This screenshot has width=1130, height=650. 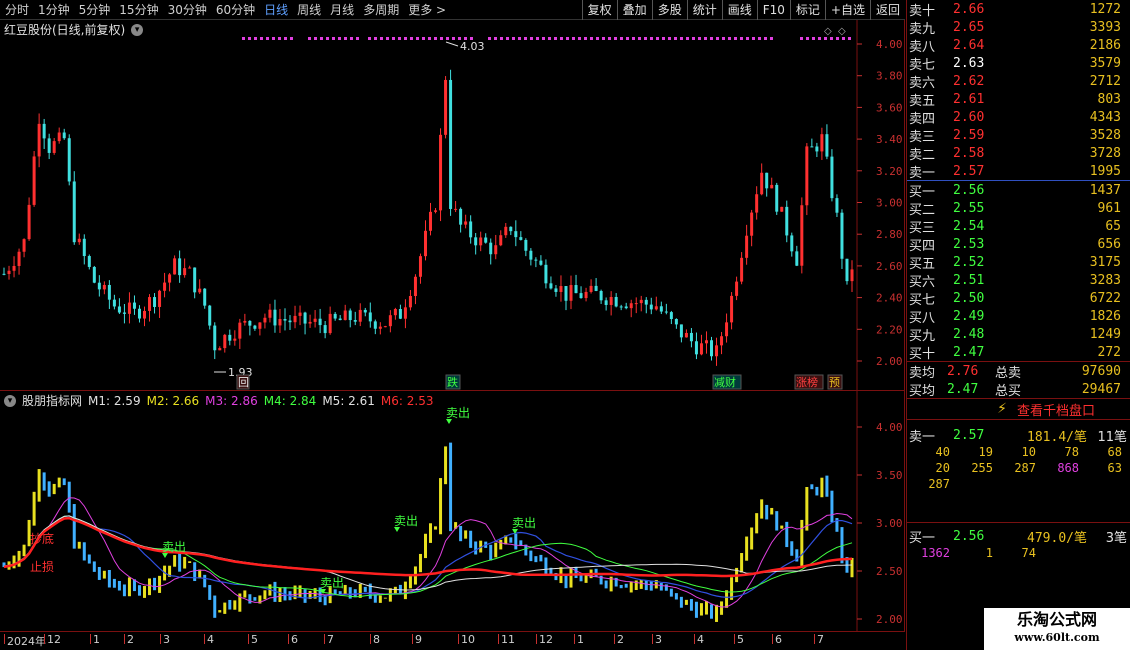 What do you see at coordinates (1018, 153) in the screenshot?
I see `ask-level: 卖二 2.58 3728` at bounding box center [1018, 153].